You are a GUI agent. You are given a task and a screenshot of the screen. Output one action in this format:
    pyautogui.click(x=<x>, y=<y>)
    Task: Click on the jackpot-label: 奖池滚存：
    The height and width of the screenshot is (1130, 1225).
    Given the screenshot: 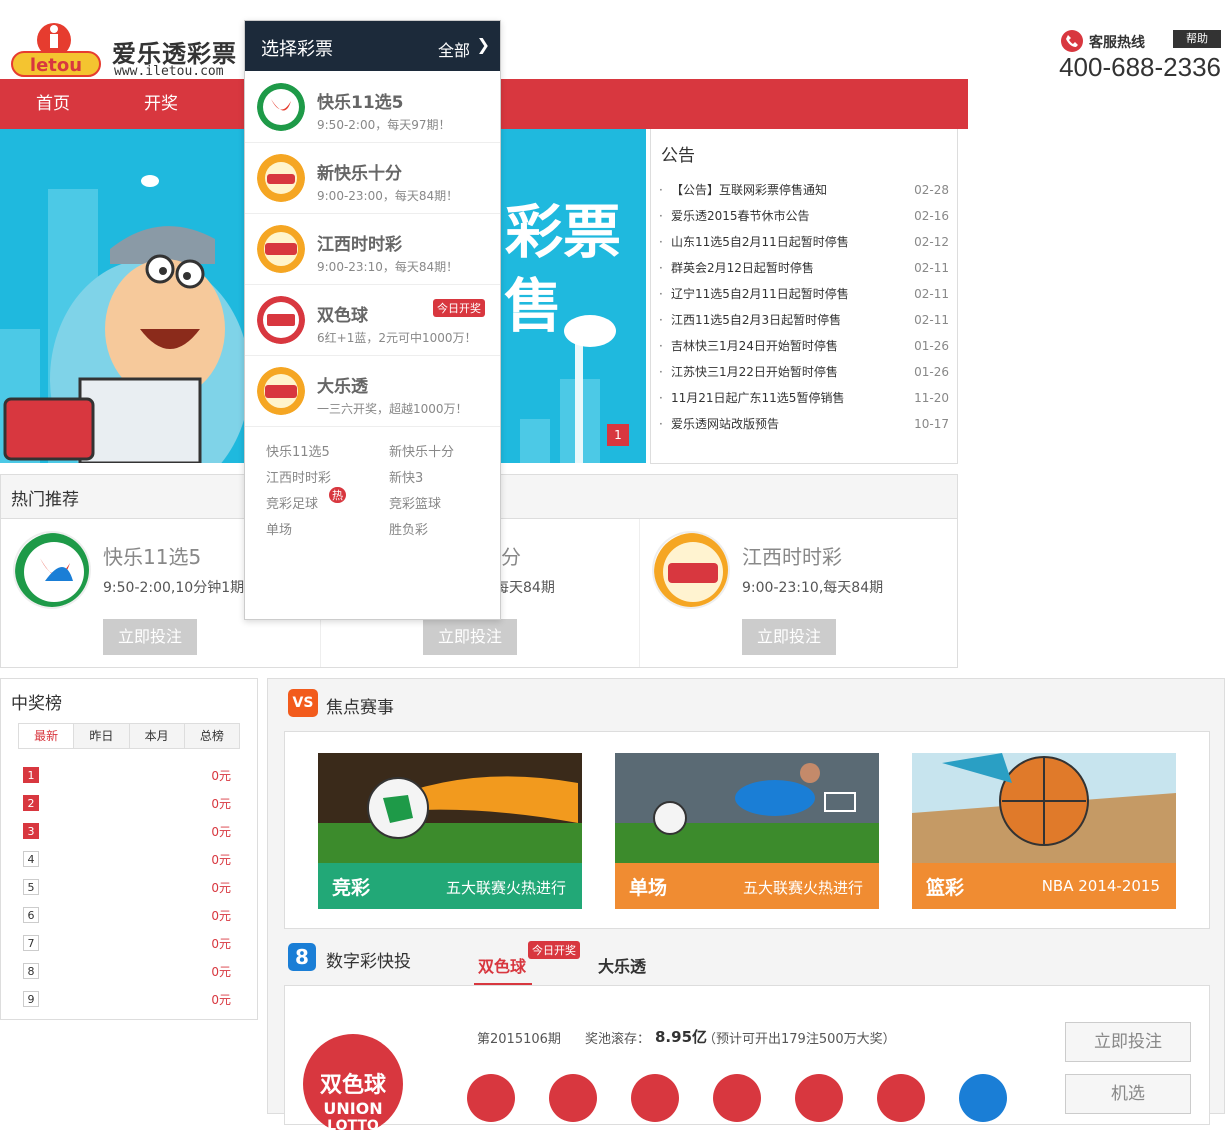 What is the action you would take?
    pyautogui.click(x=618, y=1039)
    